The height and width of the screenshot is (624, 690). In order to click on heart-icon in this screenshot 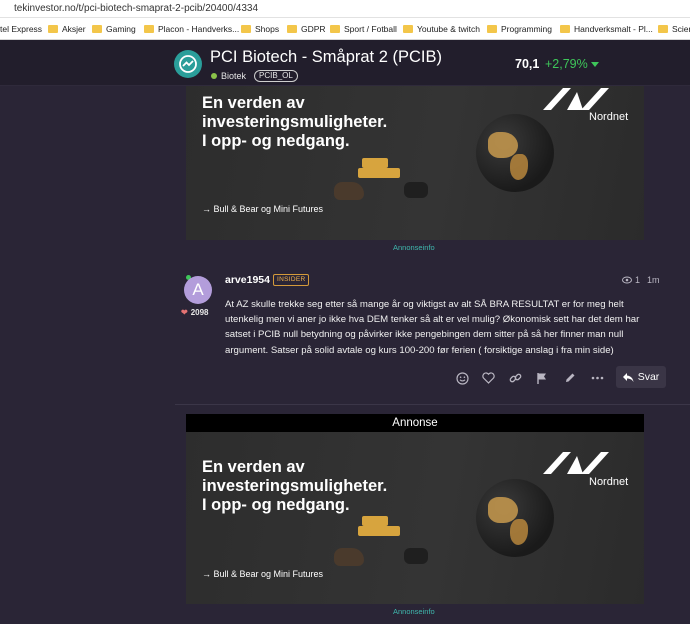, I will do `click(488, 378)`.